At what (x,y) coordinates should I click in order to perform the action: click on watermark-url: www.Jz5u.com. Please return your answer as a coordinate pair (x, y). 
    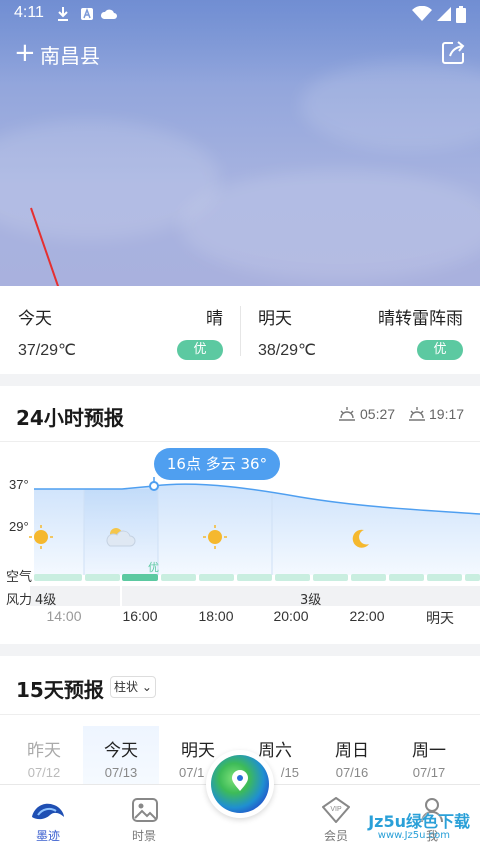
    Looking at the image, I should click on (413, 835).